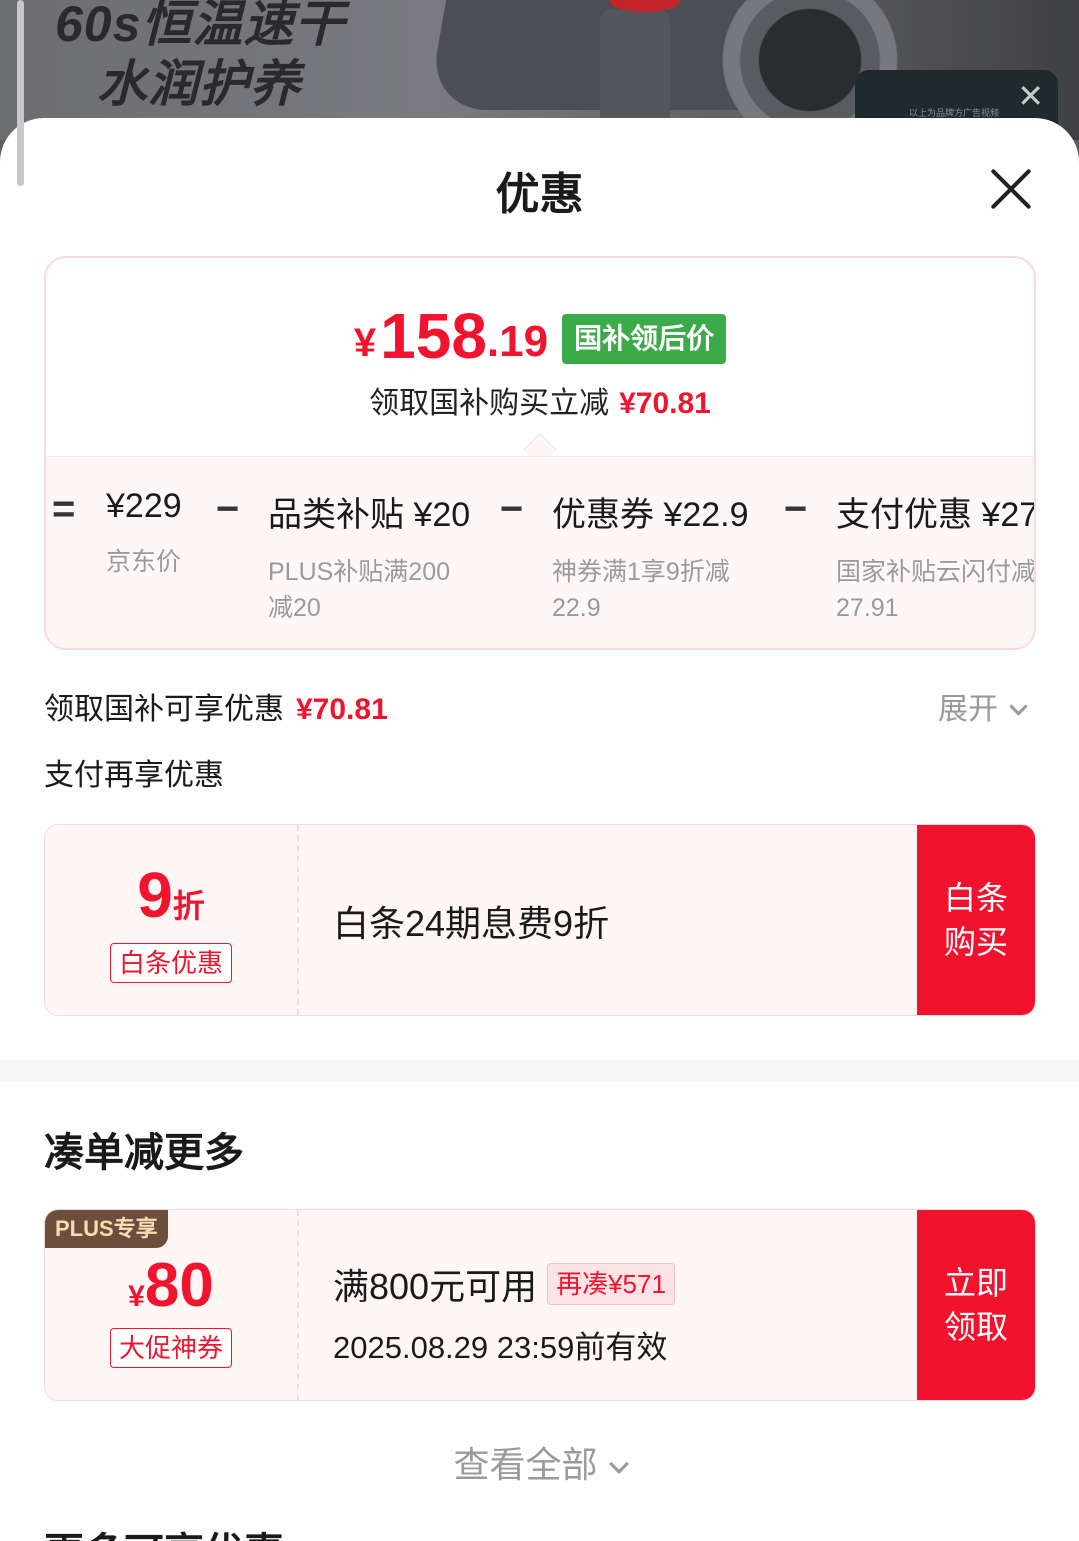 The image size is (1079, 1541). I want to click on add-on-amount-tag: 再凑¥571, so click(611, 1284).